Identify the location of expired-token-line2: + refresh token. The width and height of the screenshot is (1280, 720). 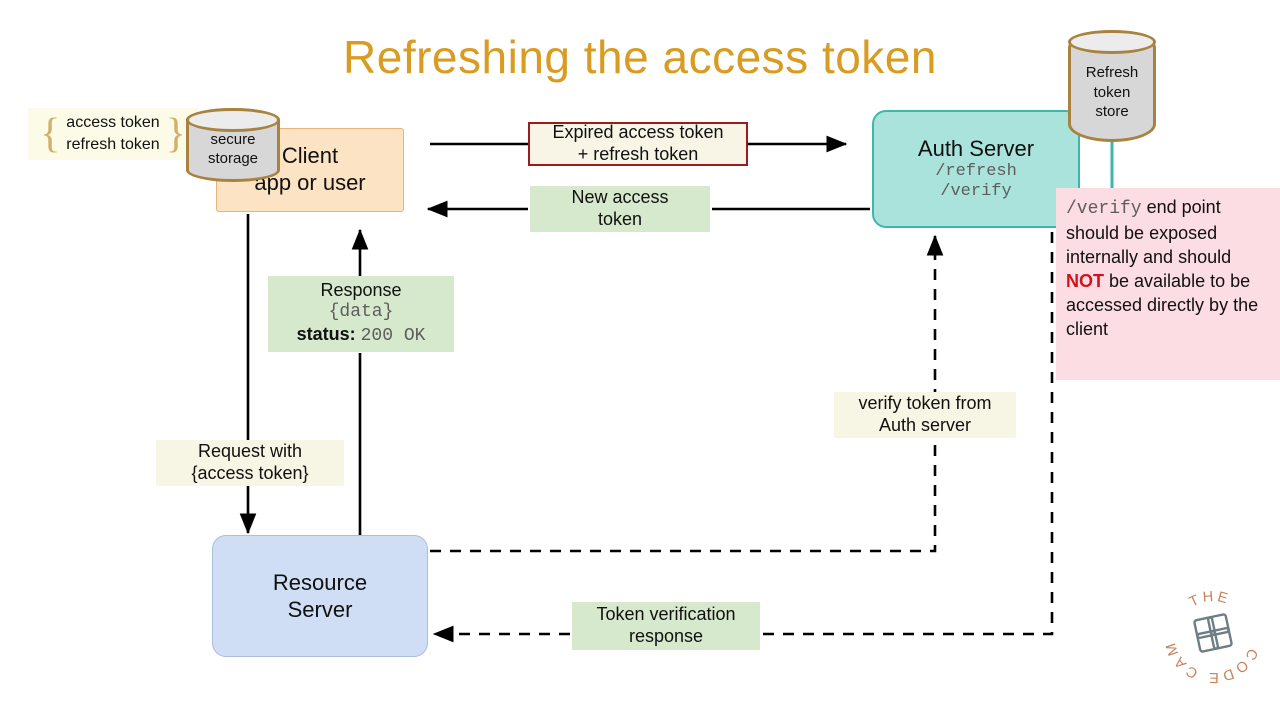
(638, 154).